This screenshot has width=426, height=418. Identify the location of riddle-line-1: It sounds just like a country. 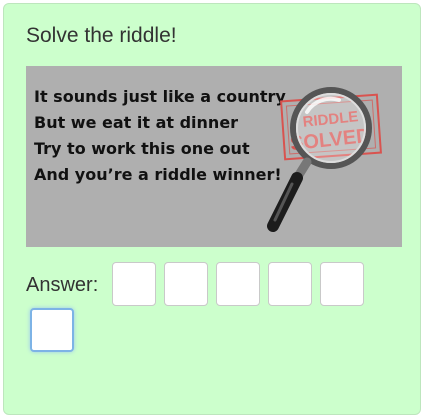
(160, 96).